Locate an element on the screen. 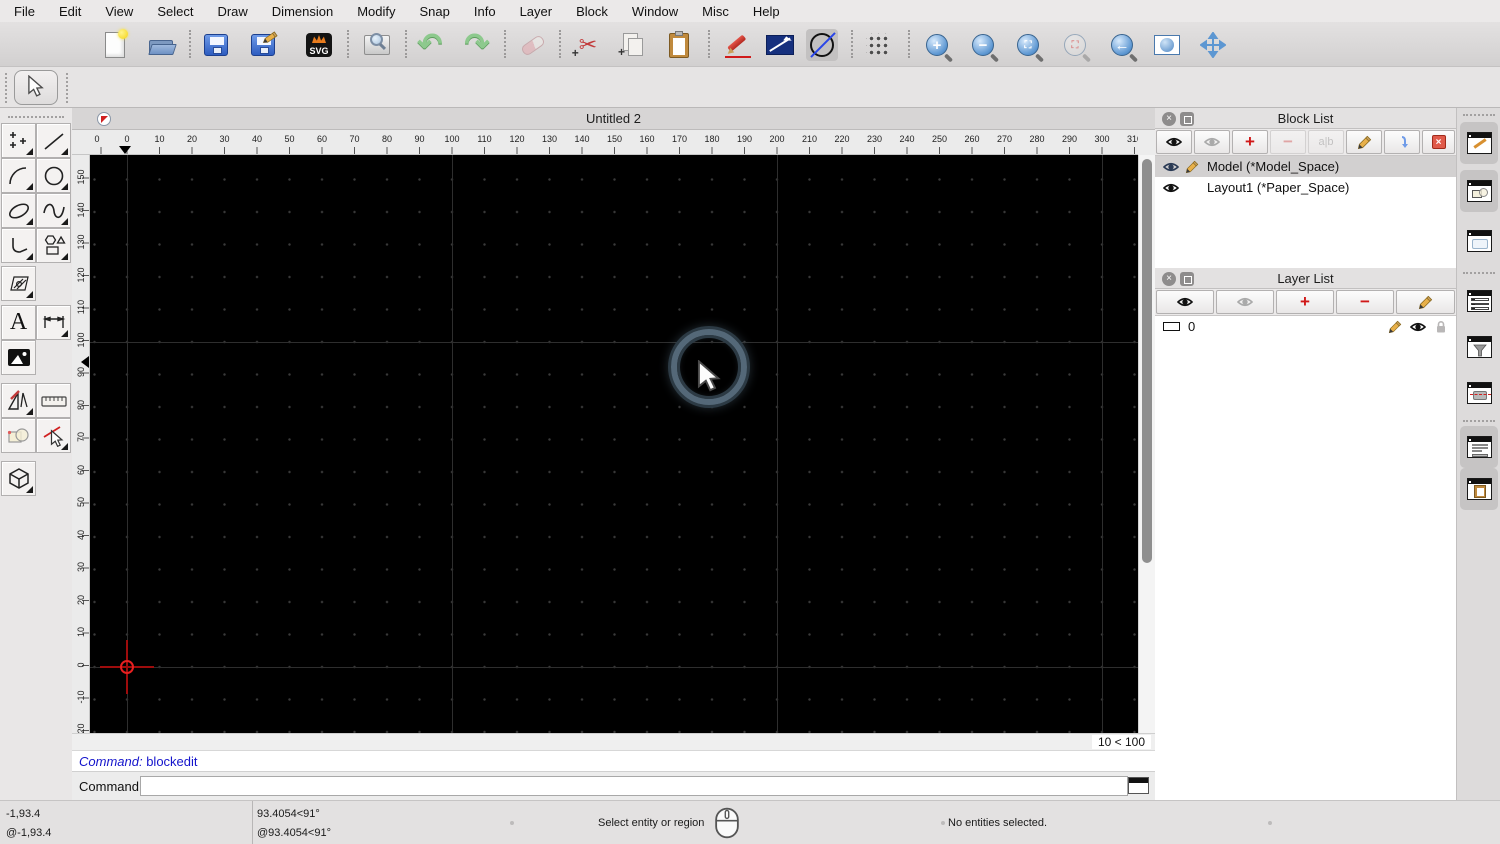  show-all-blocks-button is located at coordinates (1174, 142).